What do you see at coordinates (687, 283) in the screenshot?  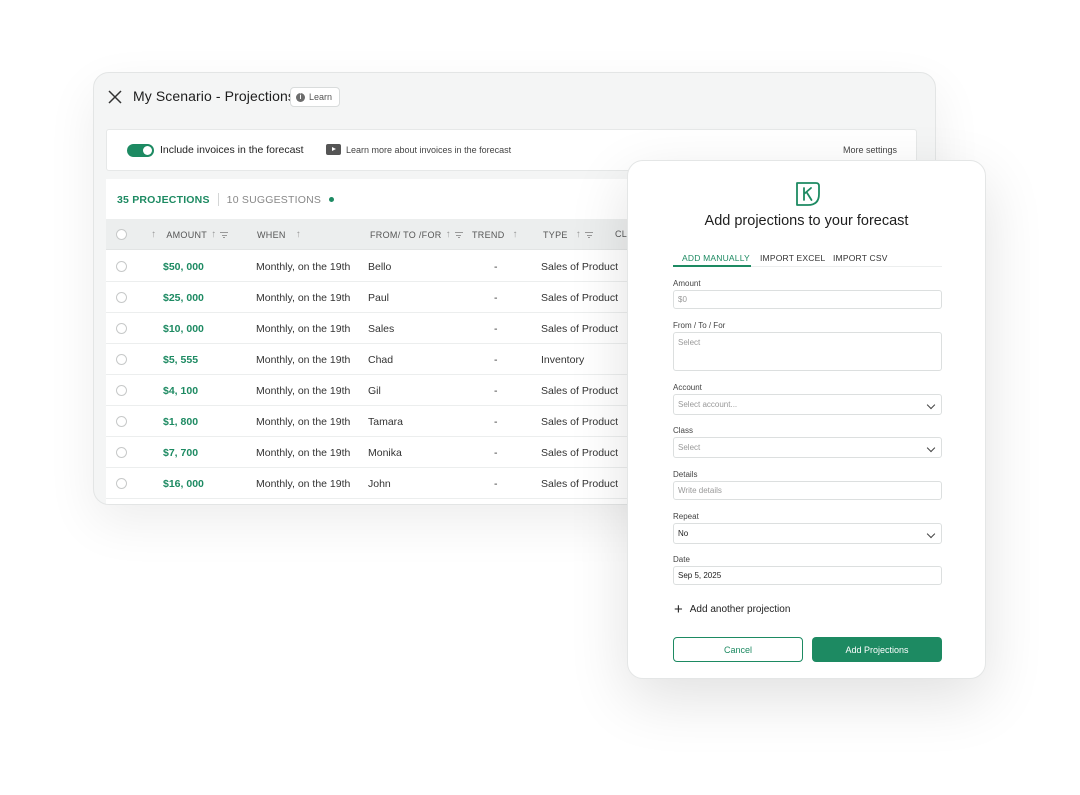 I see `amount-label: Amount` at bounding box center [687, 283].